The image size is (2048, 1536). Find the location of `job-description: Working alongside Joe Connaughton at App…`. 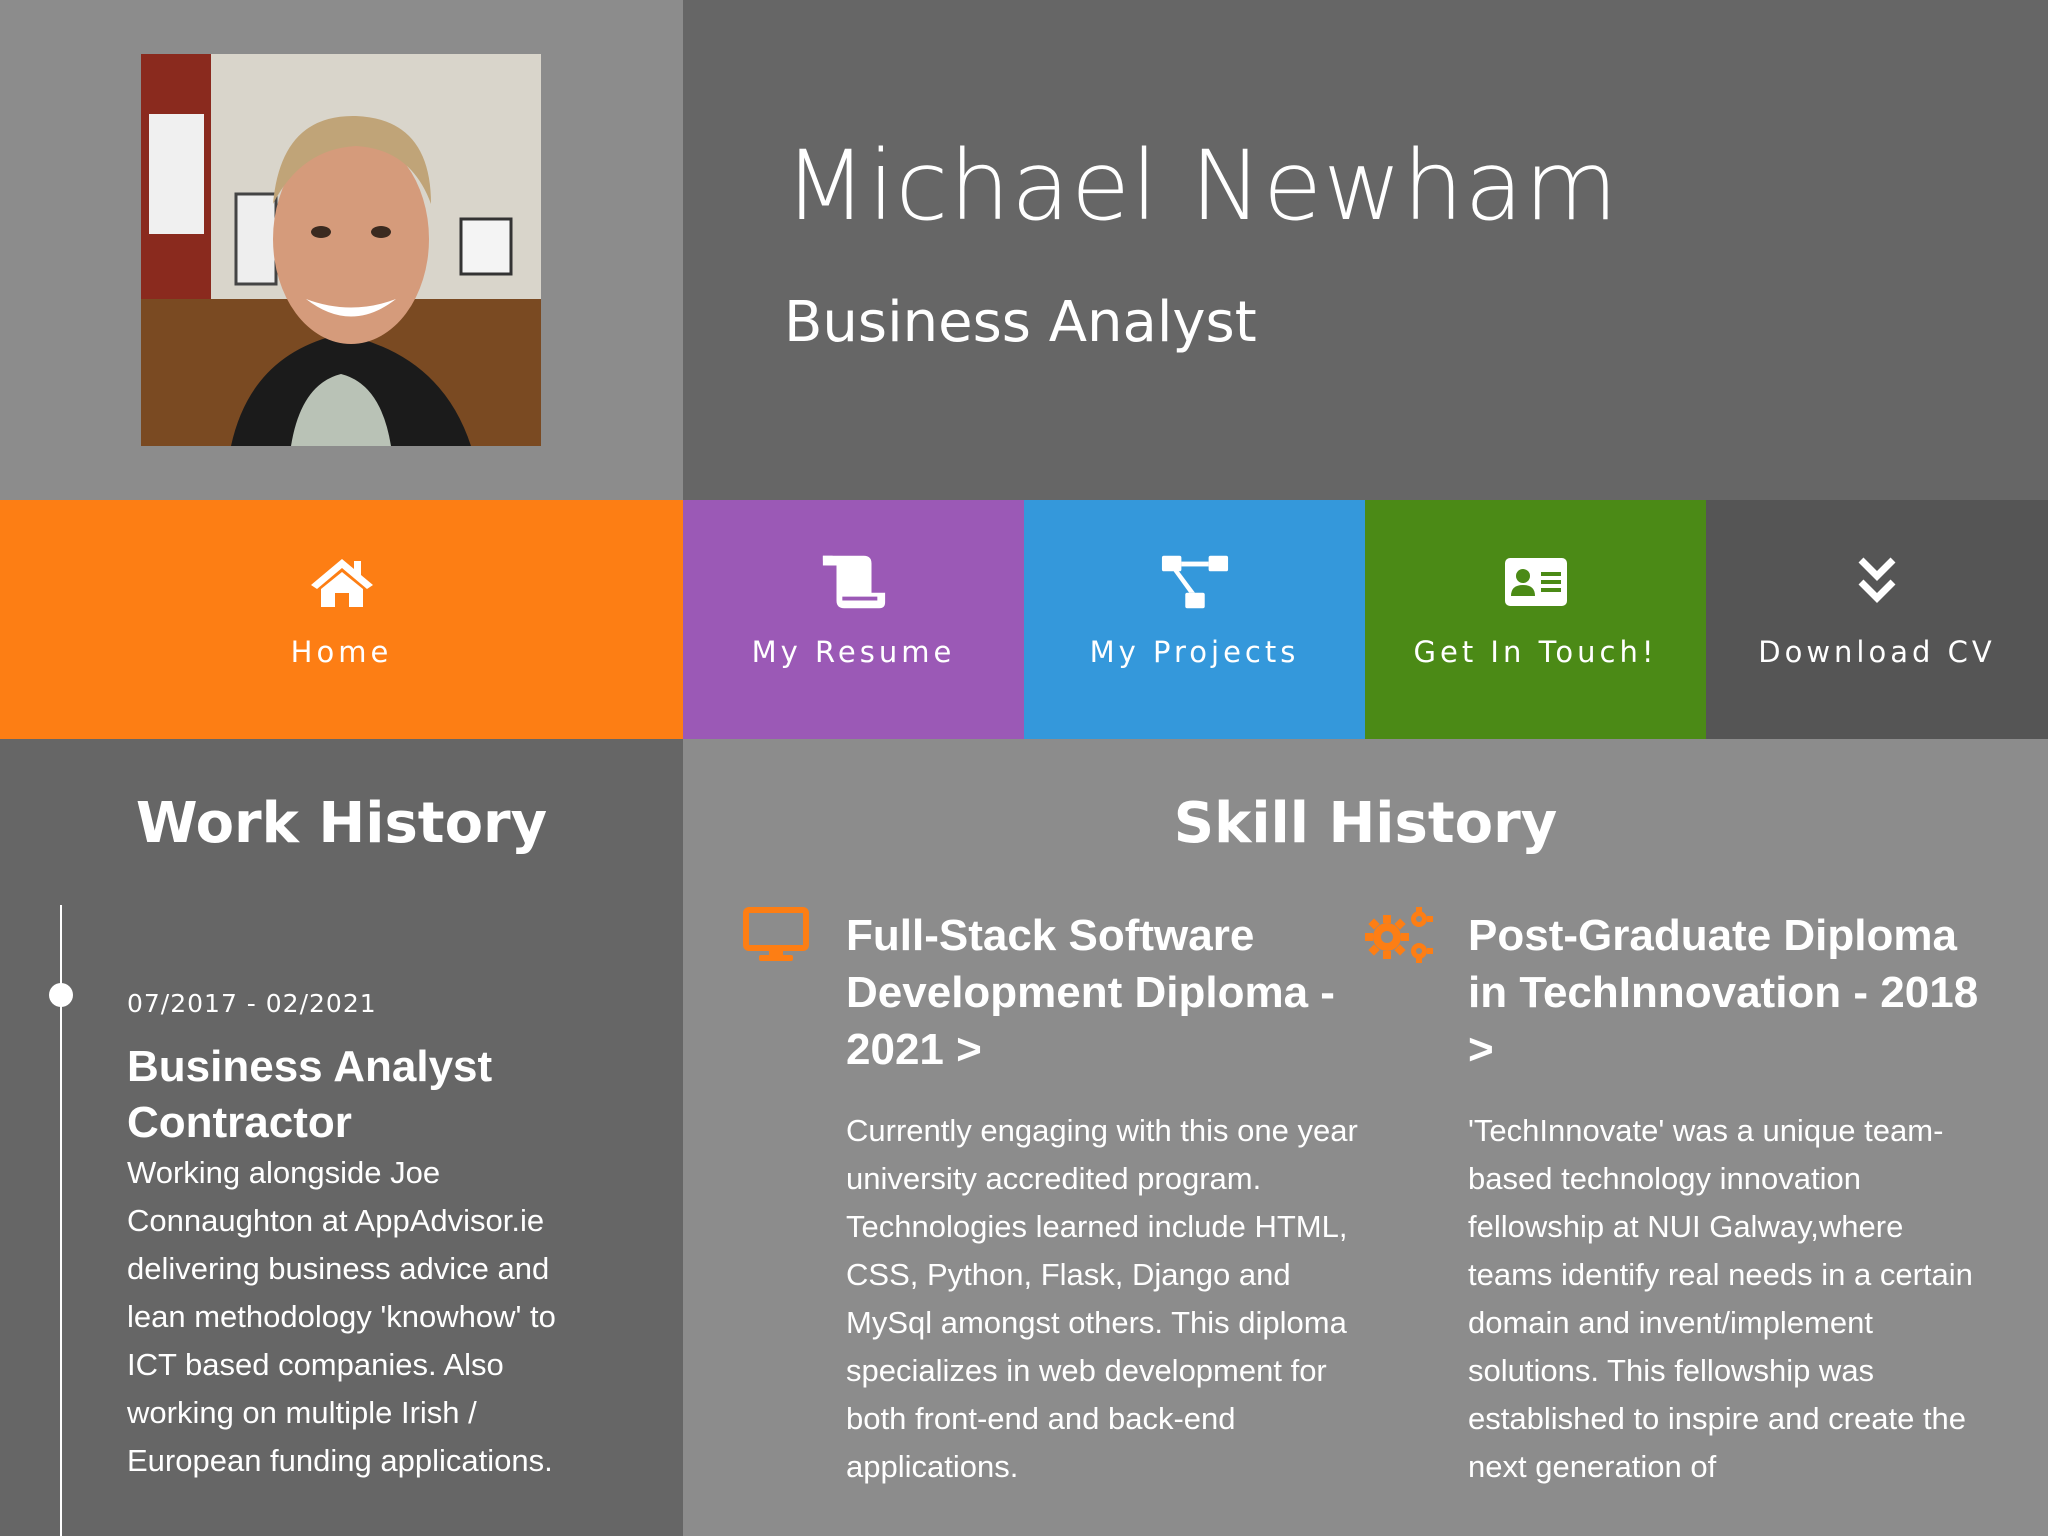

job-description: Working alongside Joe Connaughton at App… is located at coordinates (341, 1316).